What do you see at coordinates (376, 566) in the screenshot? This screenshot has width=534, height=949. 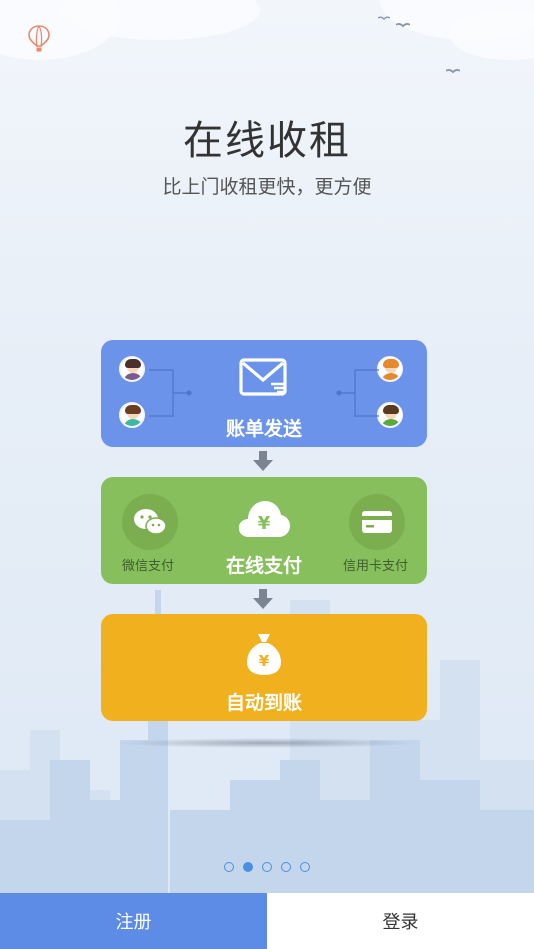 I see `credit-card-pay-label: 信用卡支付` at bounding box center [376, 566].